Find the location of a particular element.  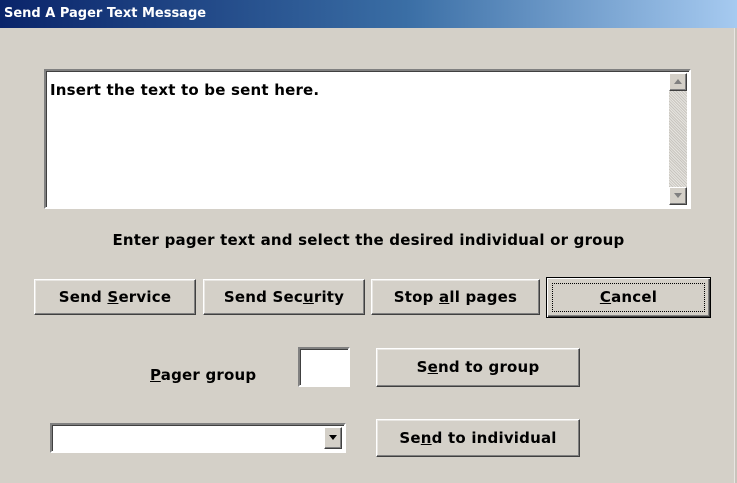

message-text: Insert the text to be sent here. is located at coordinates (184, 90).